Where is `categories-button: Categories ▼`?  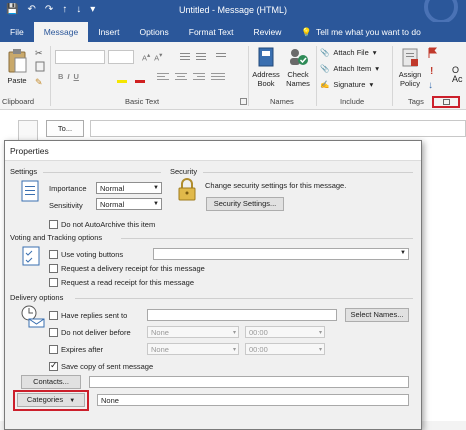 categories-button: Categories ▼ is located at coordinates (51, 400).